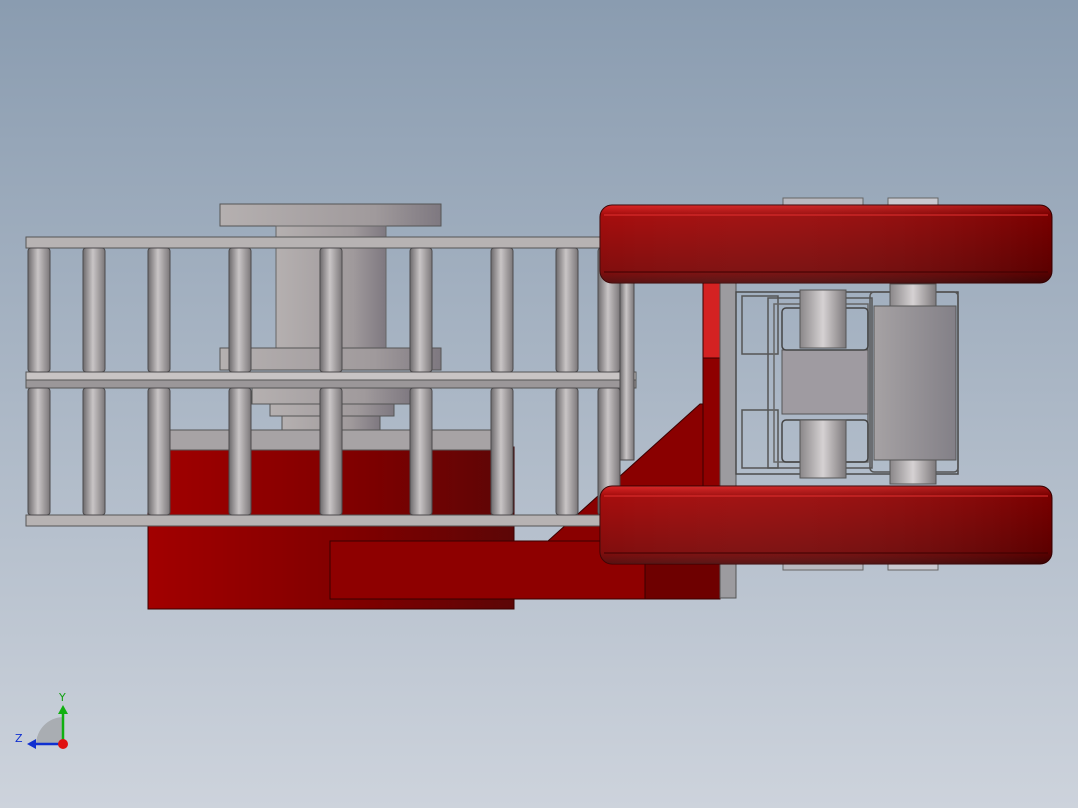  Describe the element at coordinates (62, 697) in the screenshot. I see `y-axis-label: Y` at that location.